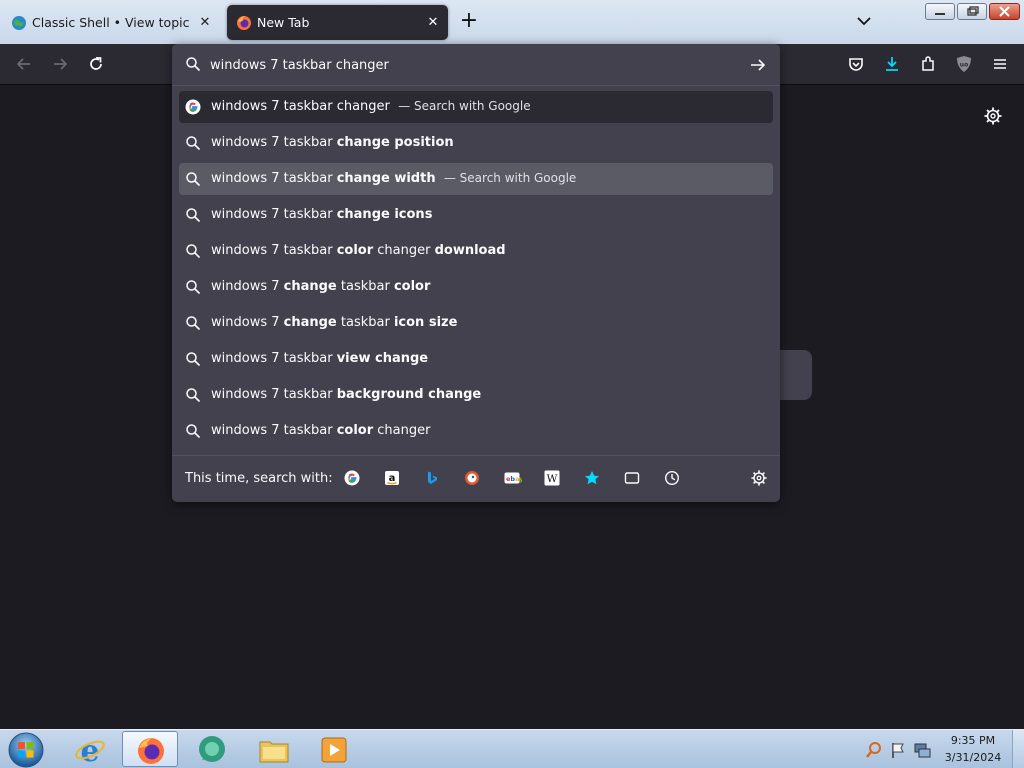 This screenshot has height=768, width=1024. I want to click on clock-date: 3/31/2024, so click(973, 757).